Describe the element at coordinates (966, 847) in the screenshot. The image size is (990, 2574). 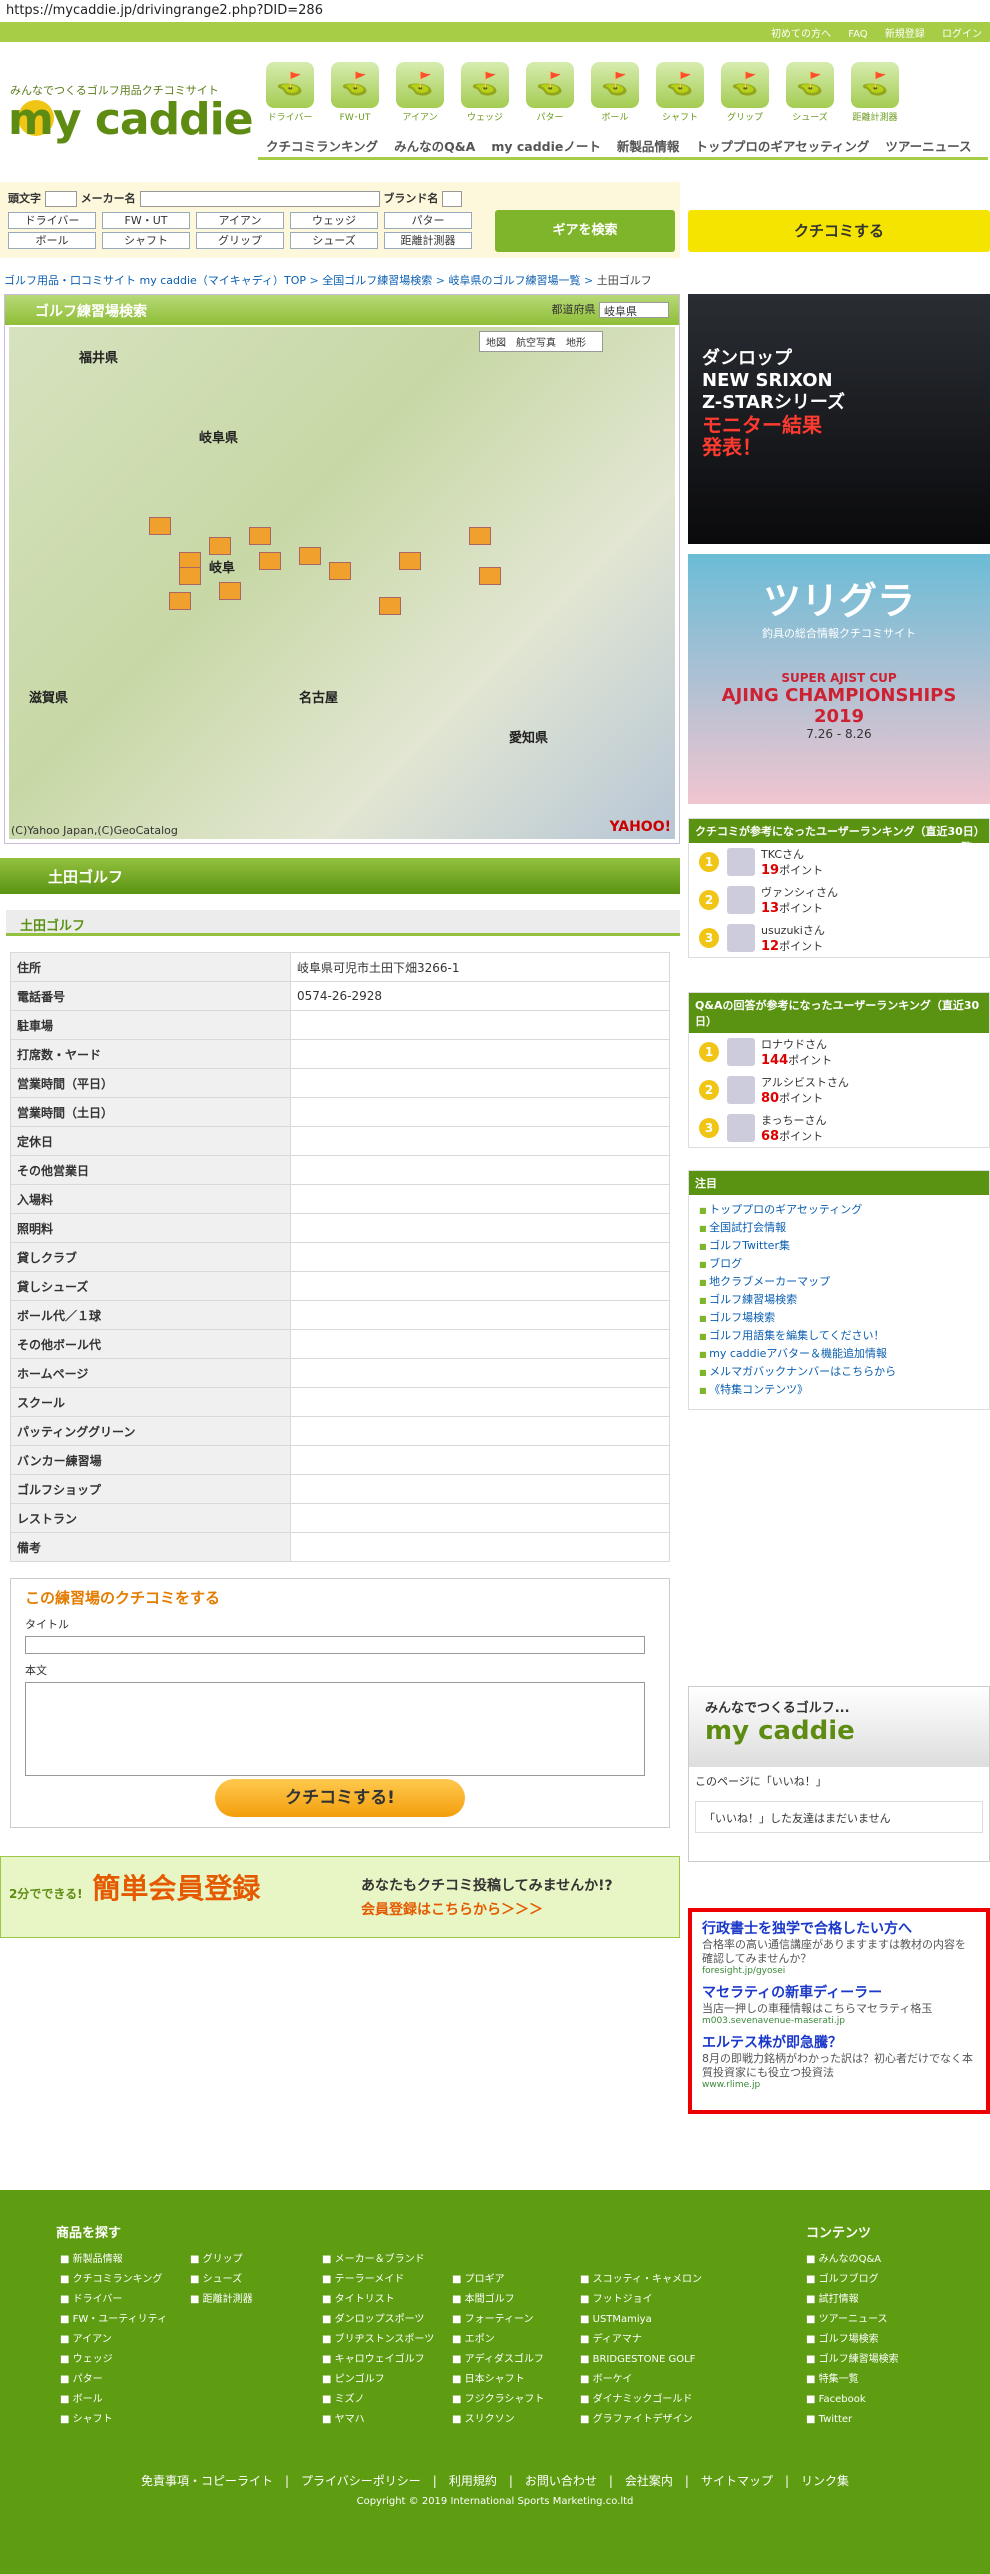
I see `ranking-more-link: 一覧へ` at that location.